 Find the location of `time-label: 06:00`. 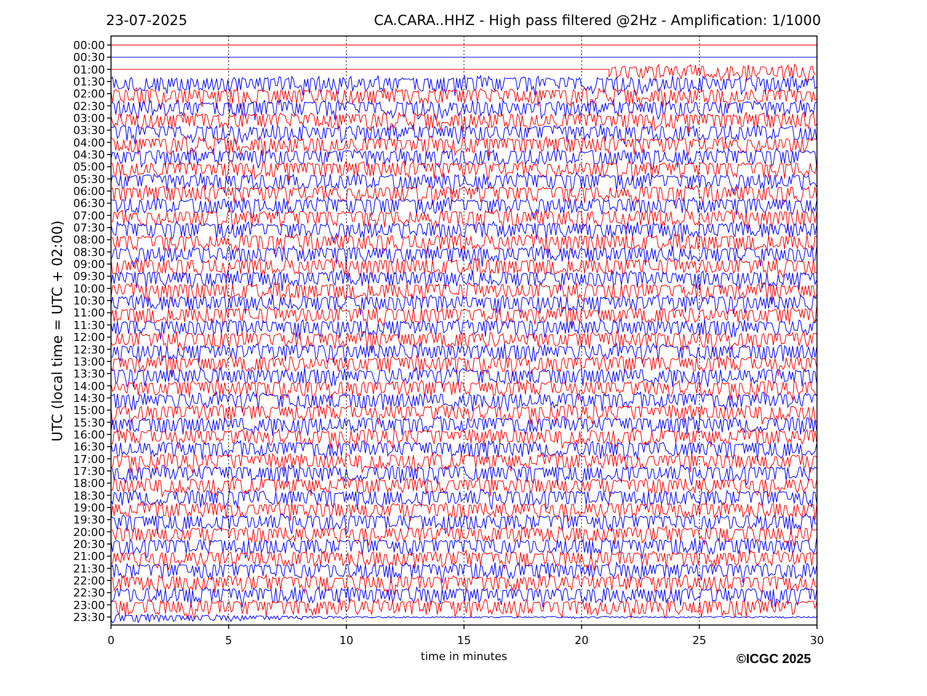

time-label: 06:00 is located at coordinates (89, 191).